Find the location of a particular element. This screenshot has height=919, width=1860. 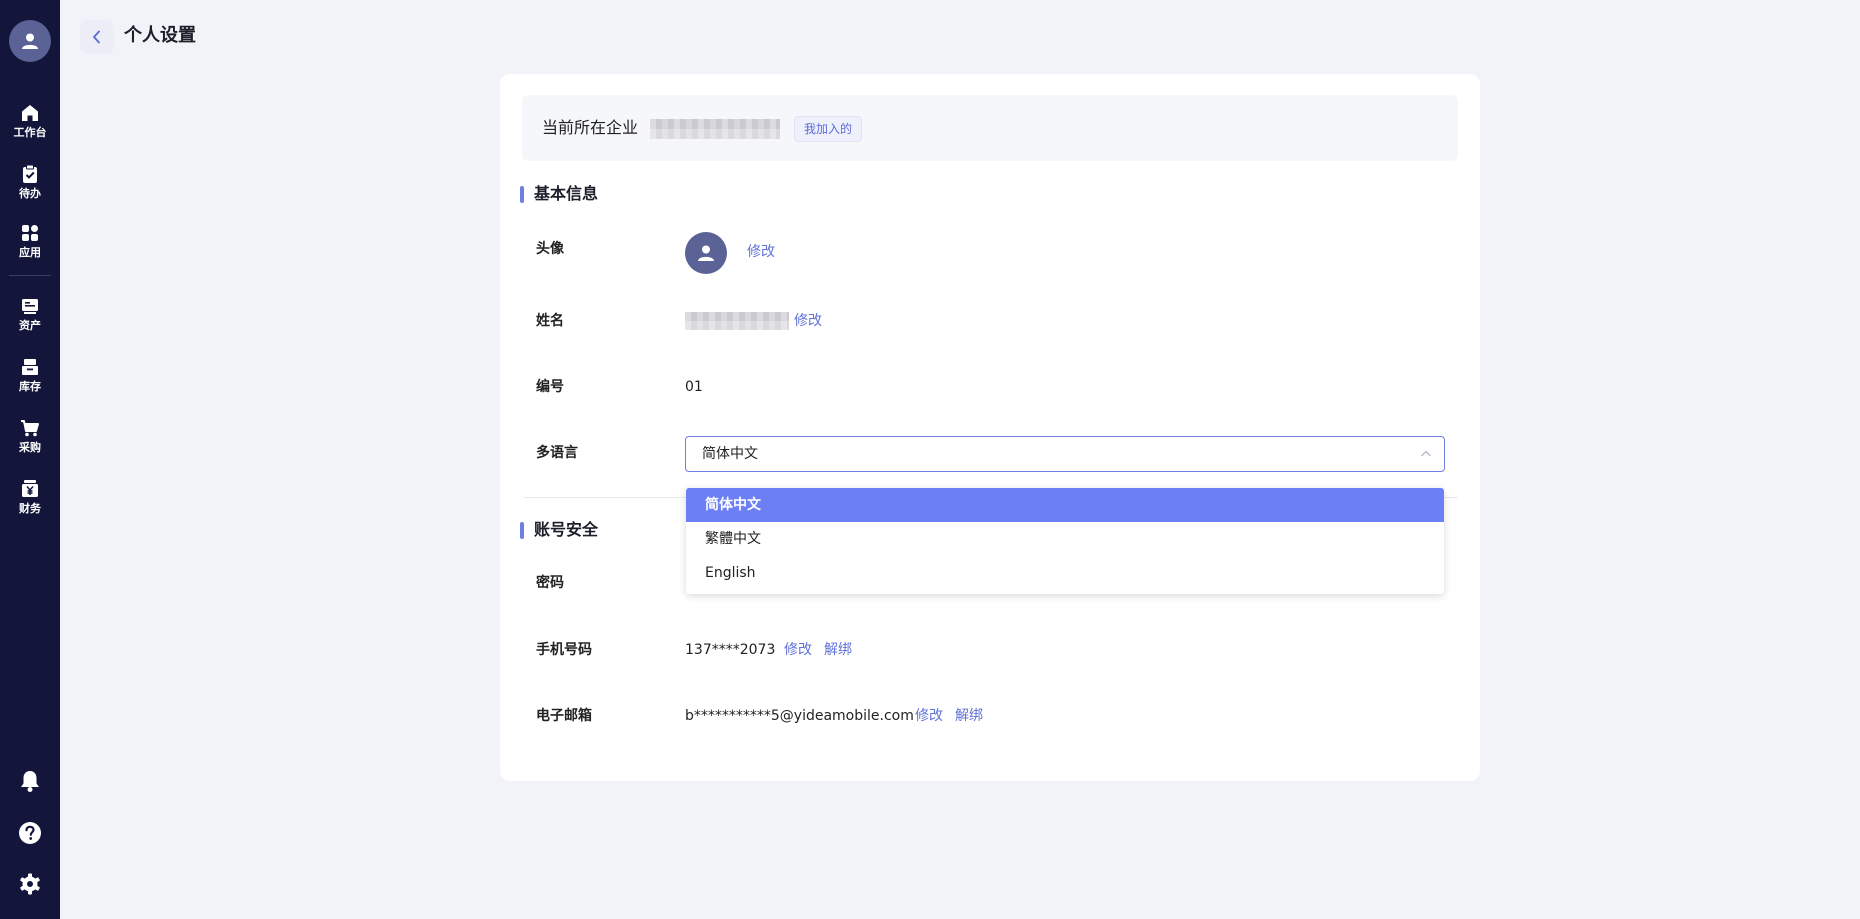

settings-button is located at coordinates (30, 884).